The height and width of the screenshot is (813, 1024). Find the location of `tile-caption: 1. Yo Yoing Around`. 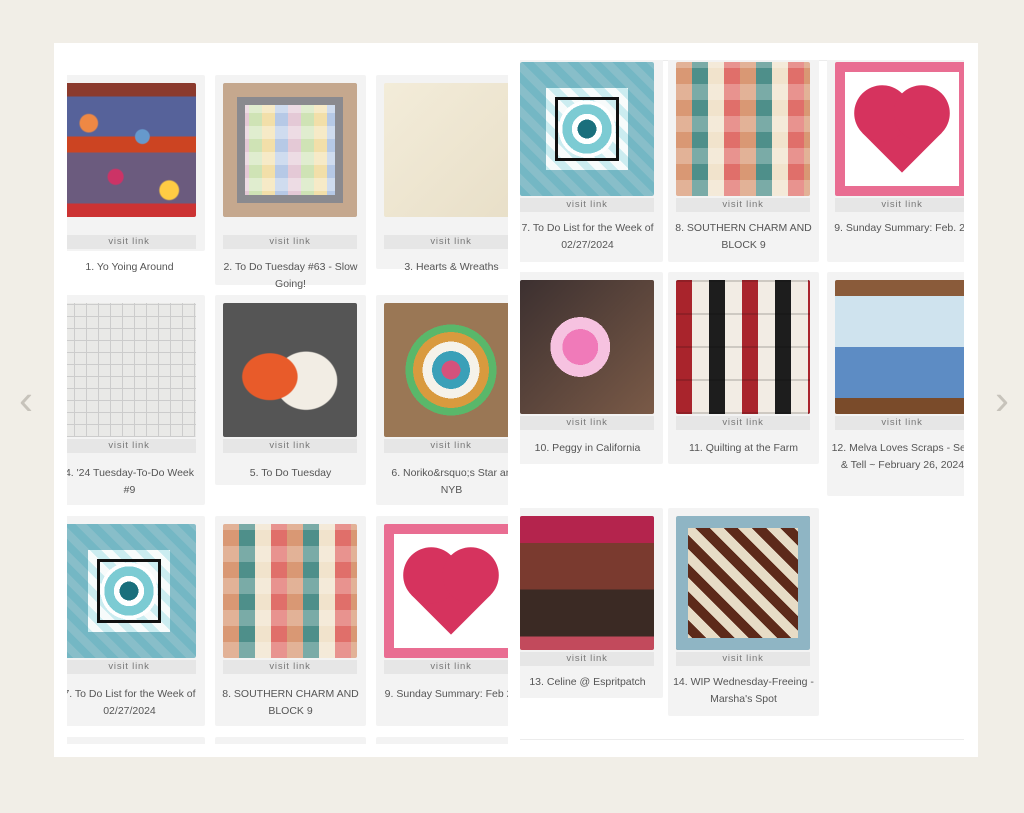

tile-caption: 1. Yo Yoing Around is located at coordinates (134, 267).